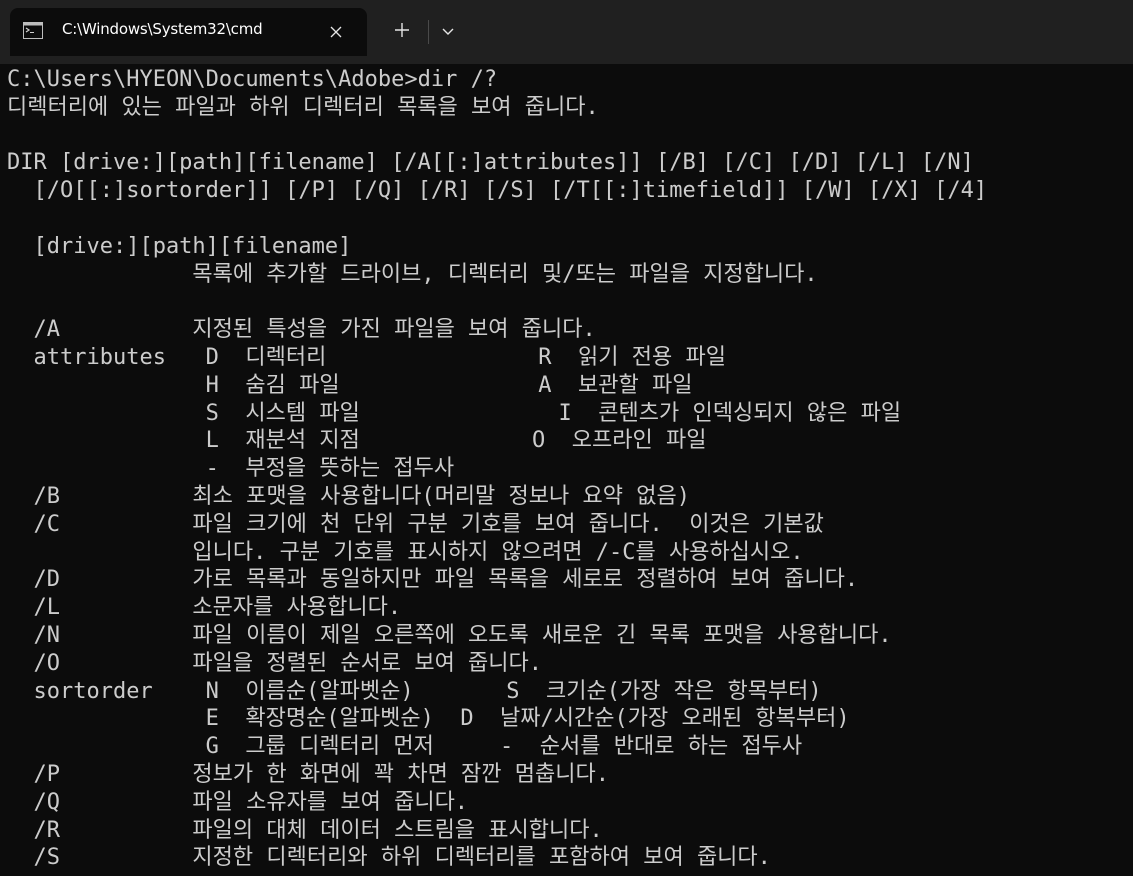 The height and width of the screenshot is (876, 1133). Describe the element at coordinates (366, 357) in the screenshot. I see `terminal-line: attributes D 디렉터리 R 읽기 전용 파일` at that location.